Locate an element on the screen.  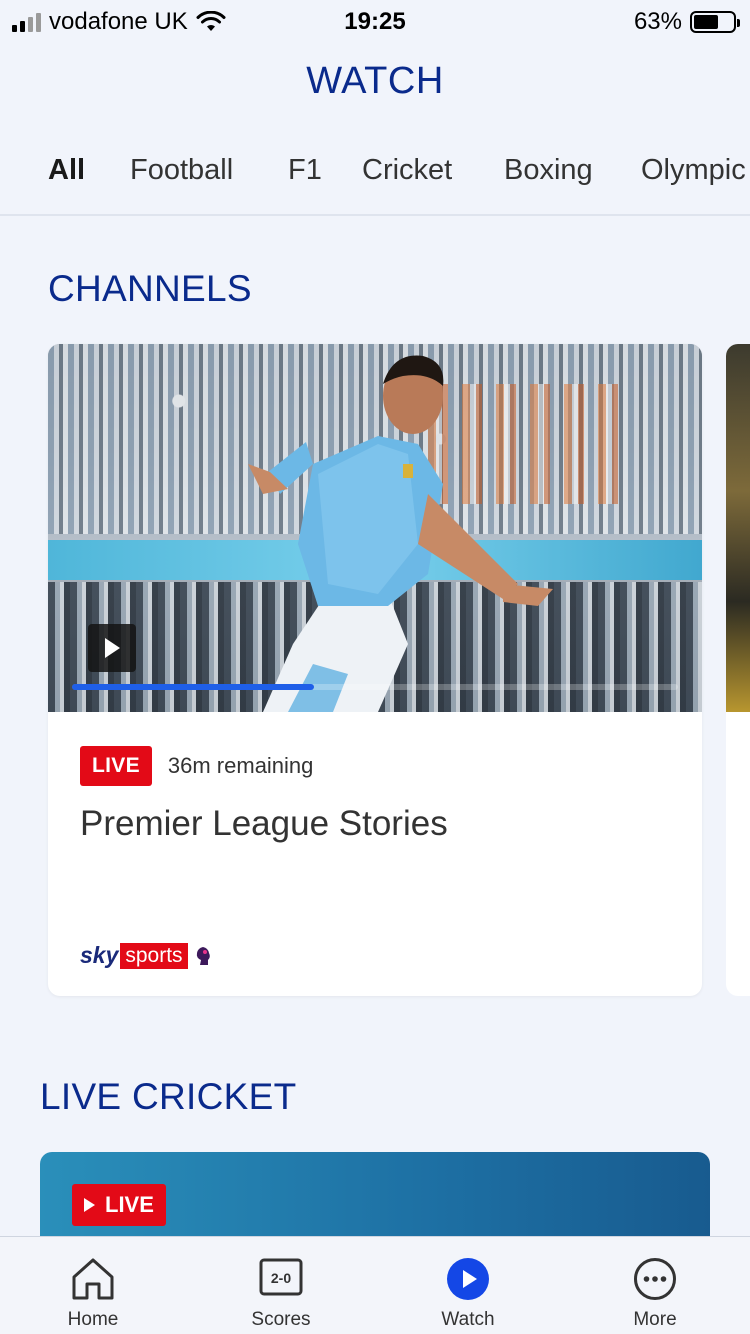
nav-watch-label: Watch is located at coordinates (468, 1319).